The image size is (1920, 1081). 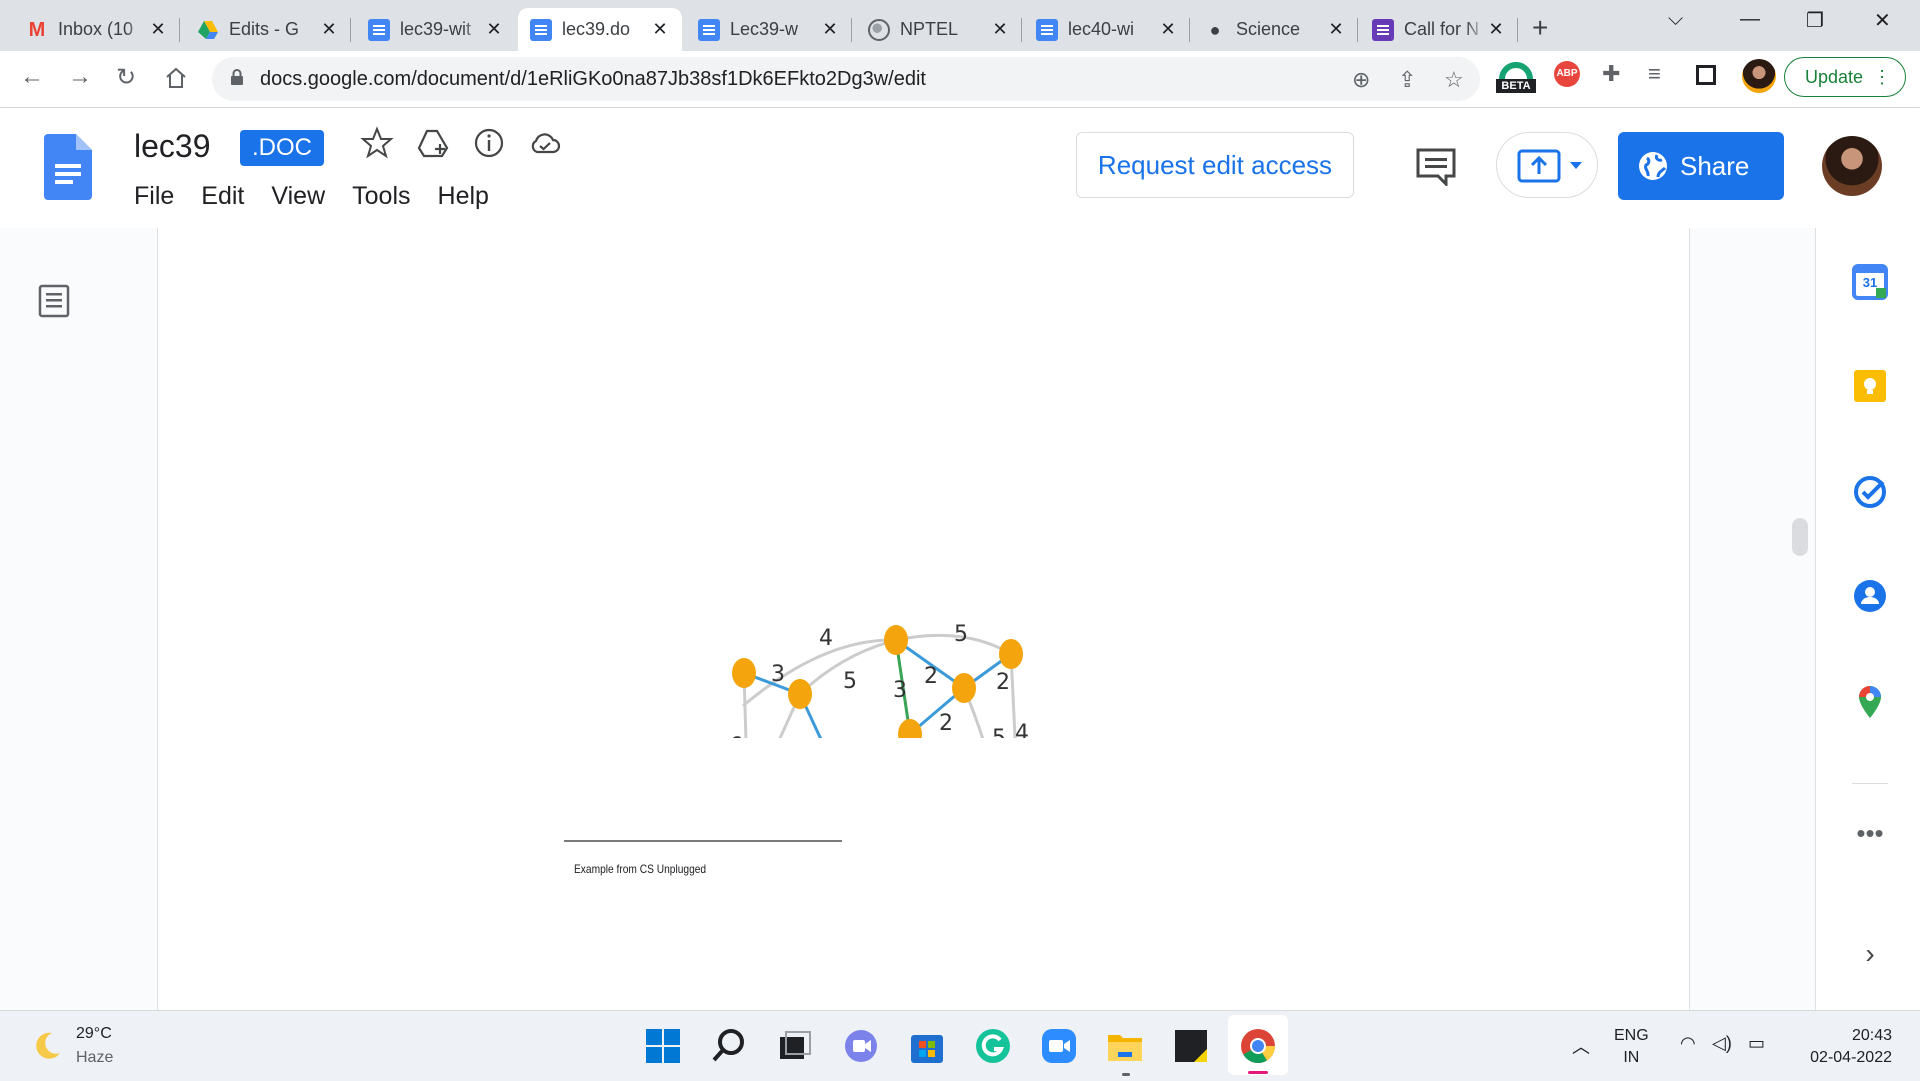 What do you see at coordinates (946, 723) in the screenshot?
I see `edge-weight-label: 2` at bounding box center [946, 723].